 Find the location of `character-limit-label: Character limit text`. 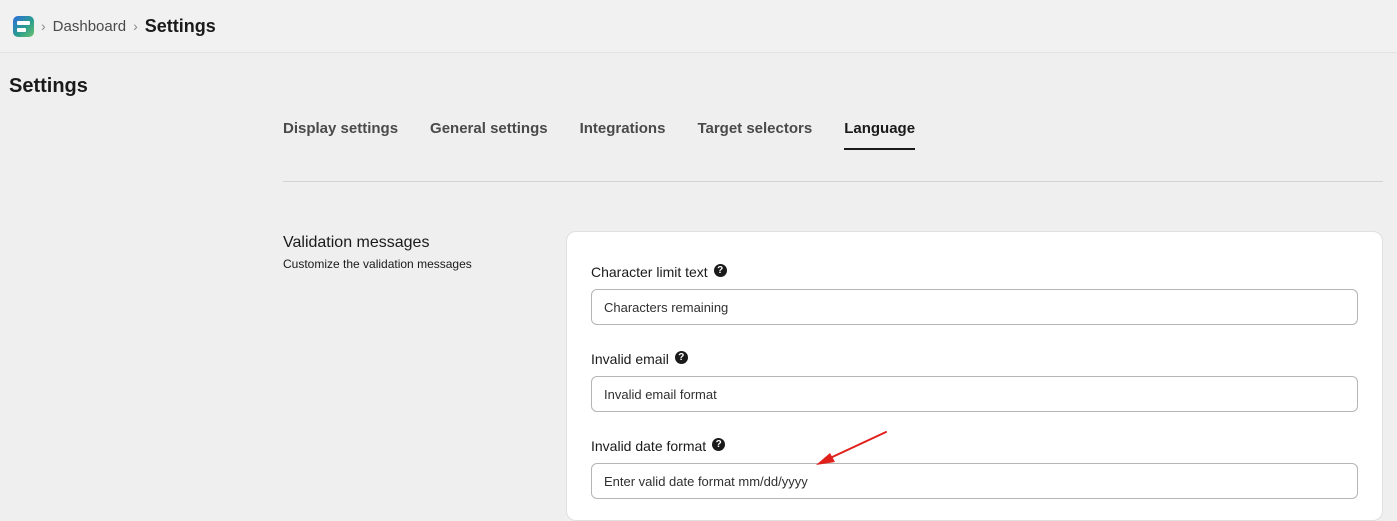

character-limit-label: Character limit text is located at coordinates (649, 272).